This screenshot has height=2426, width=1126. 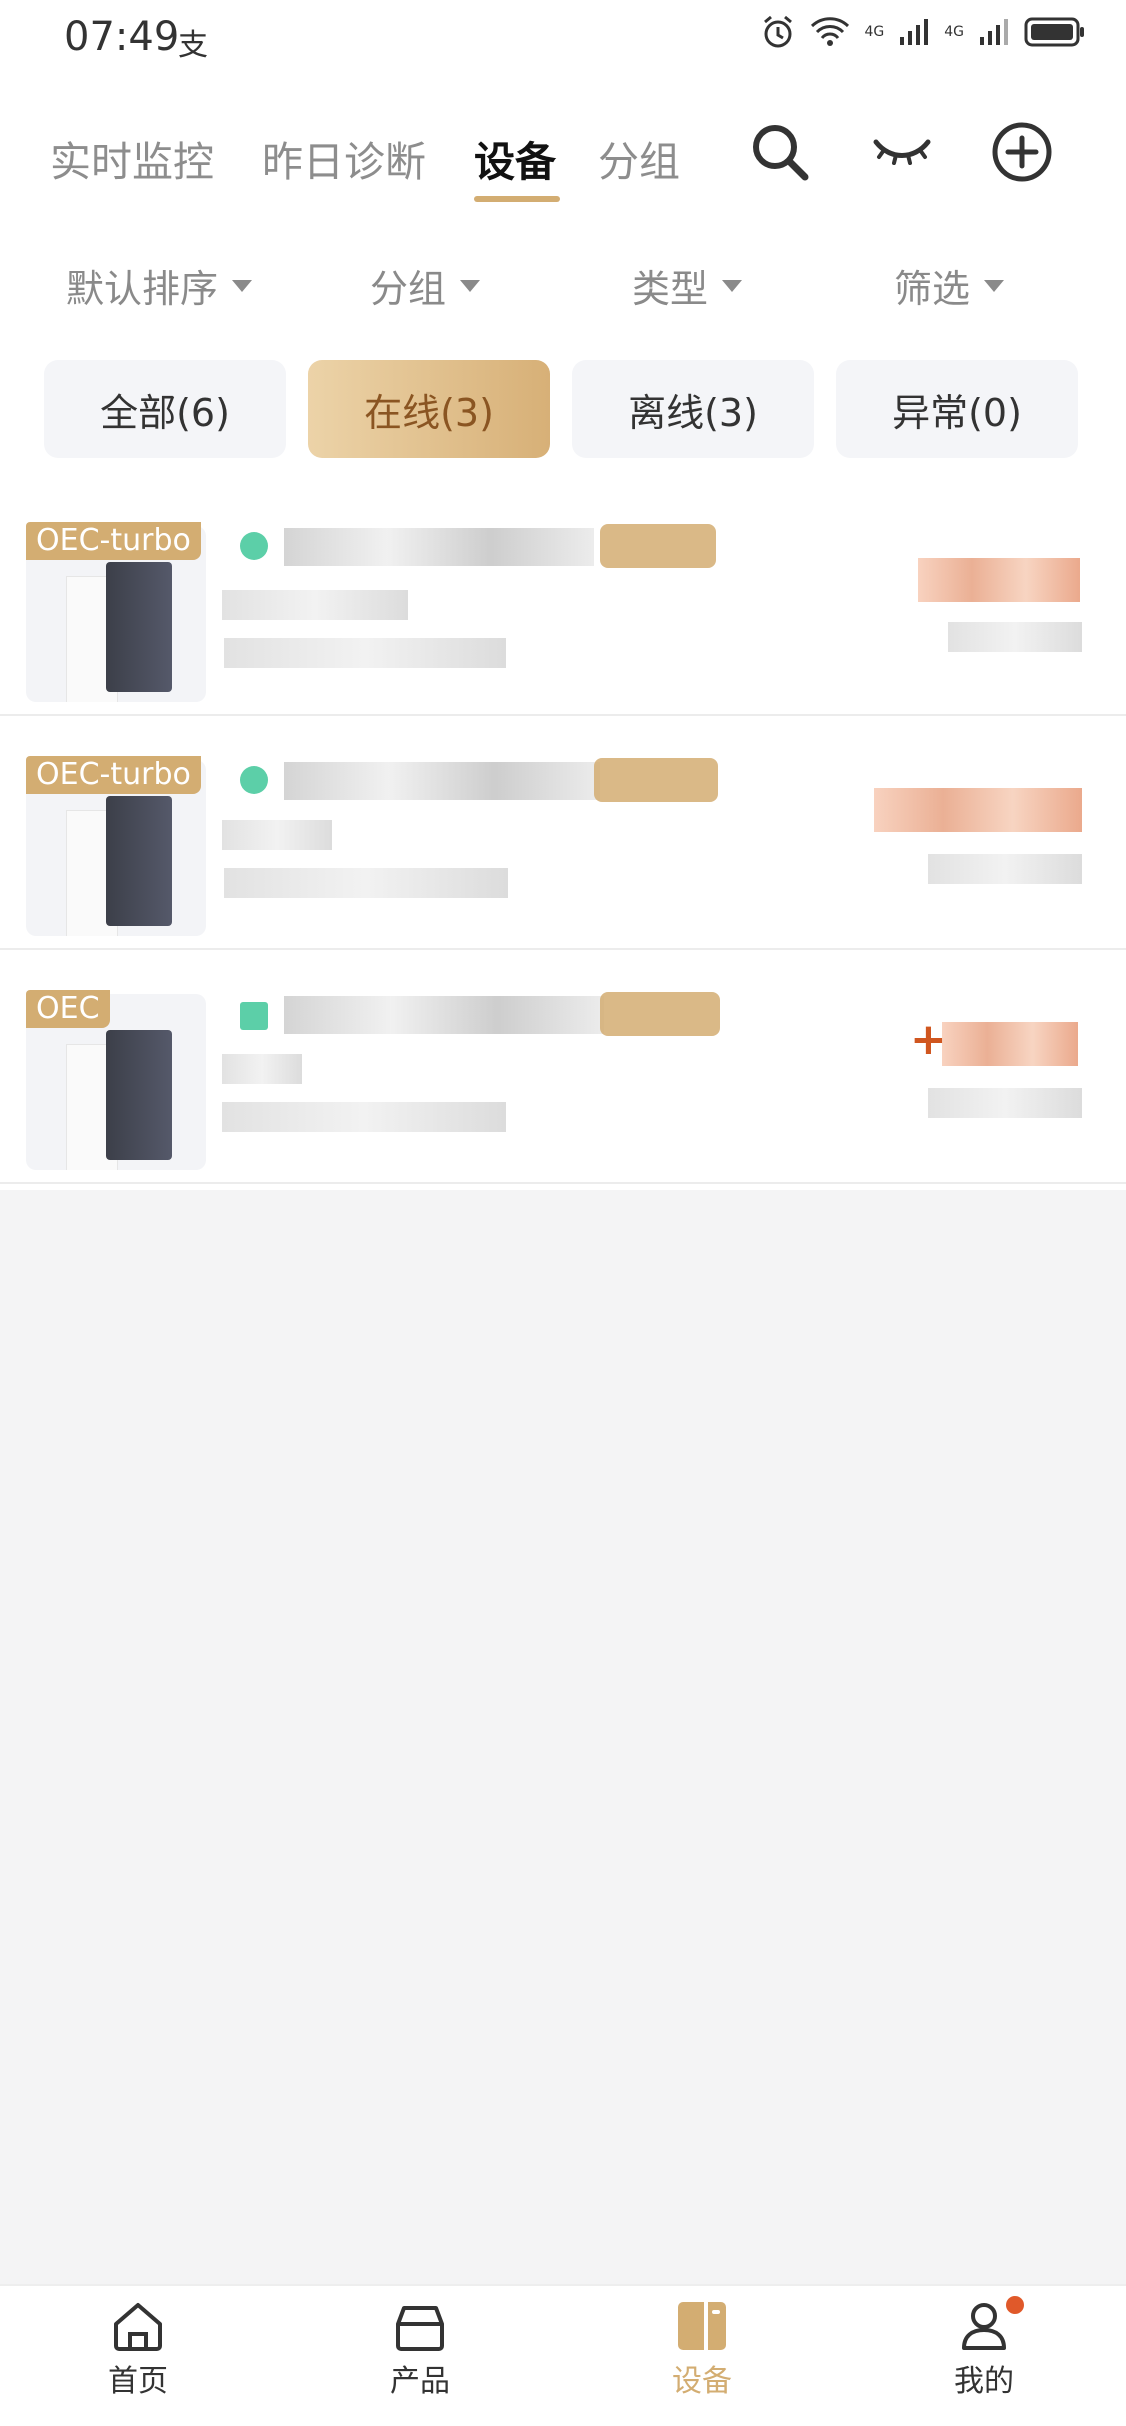 I want to click on signal-icon, so click(x=914, y=32).